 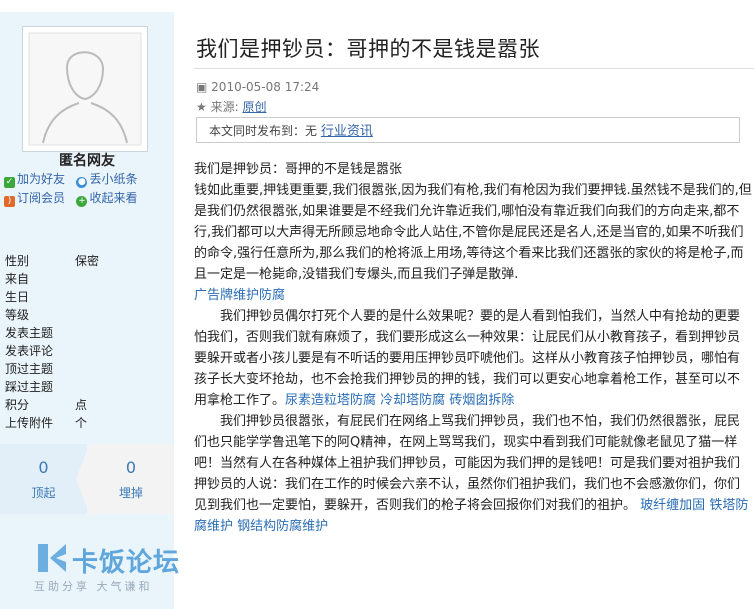 I want to click on ad-link: 广告牌维护防腐, so click(x=239, y=295).